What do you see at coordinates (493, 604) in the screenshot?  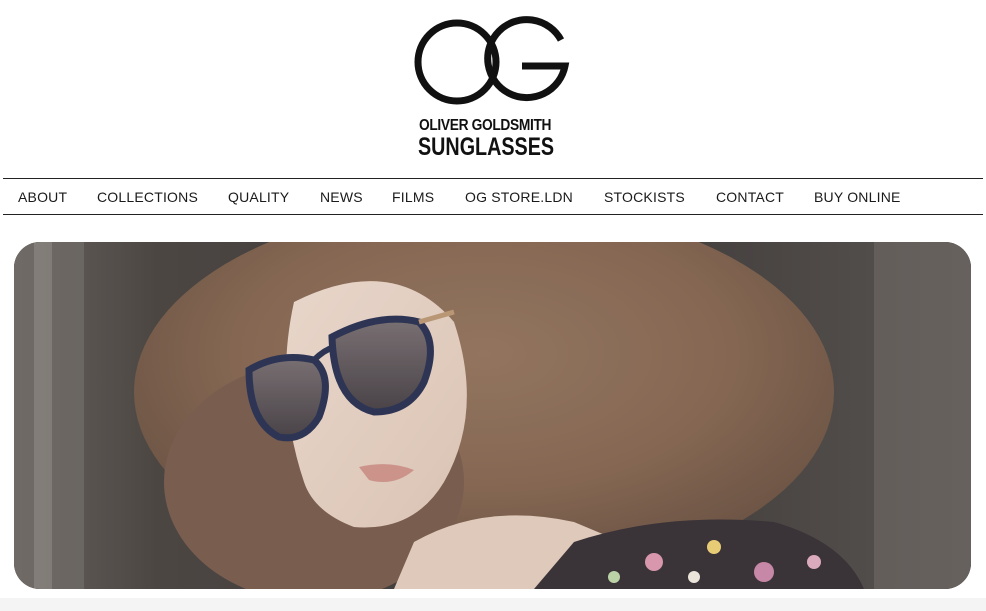 I see `page-bottom-strip` at bounding box center [493, 604].